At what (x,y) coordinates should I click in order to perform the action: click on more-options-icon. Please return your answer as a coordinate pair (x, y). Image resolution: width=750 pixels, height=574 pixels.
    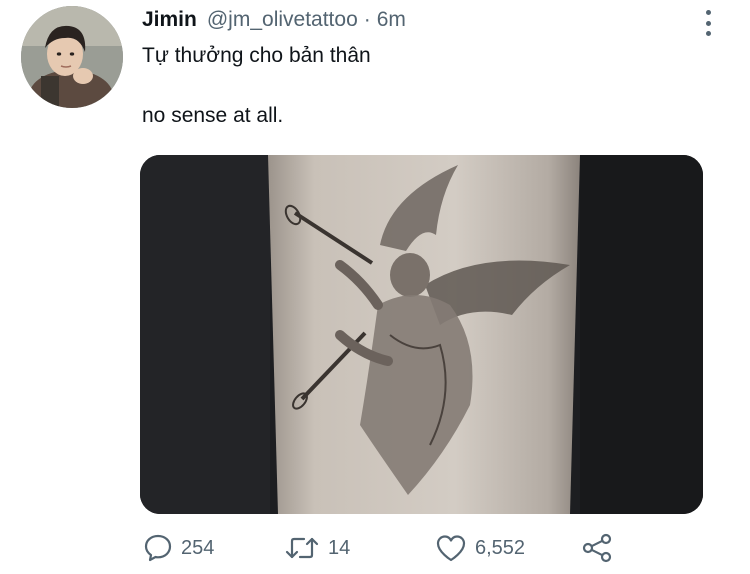
    Looking at the image, I should click on (708, 23).